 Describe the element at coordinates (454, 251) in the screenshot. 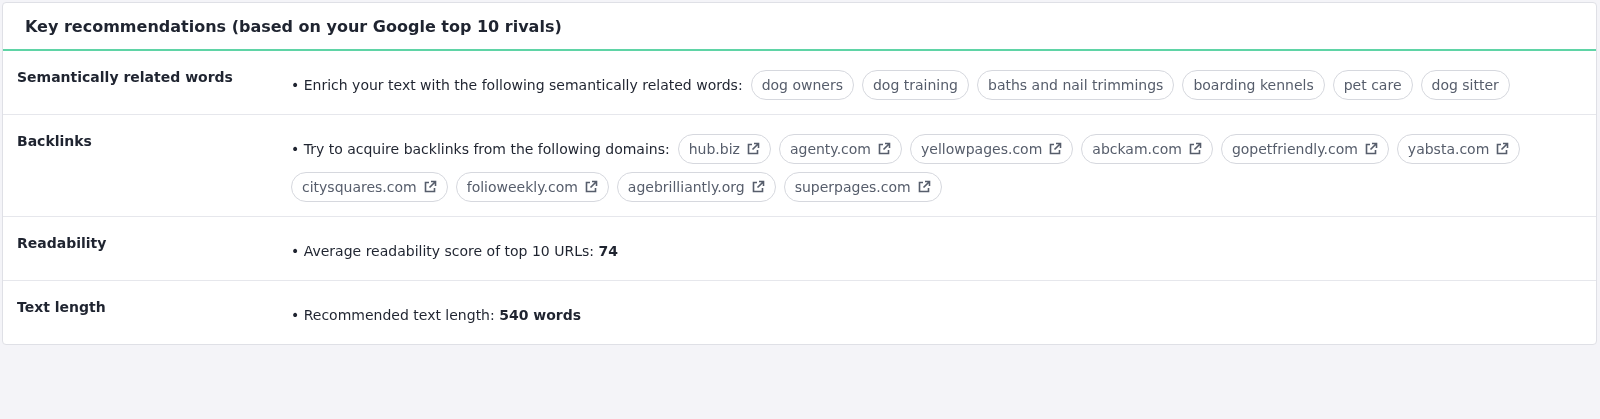

I see `recommendation-text: • Average readability score of top 10 URLs: 74` at that location.